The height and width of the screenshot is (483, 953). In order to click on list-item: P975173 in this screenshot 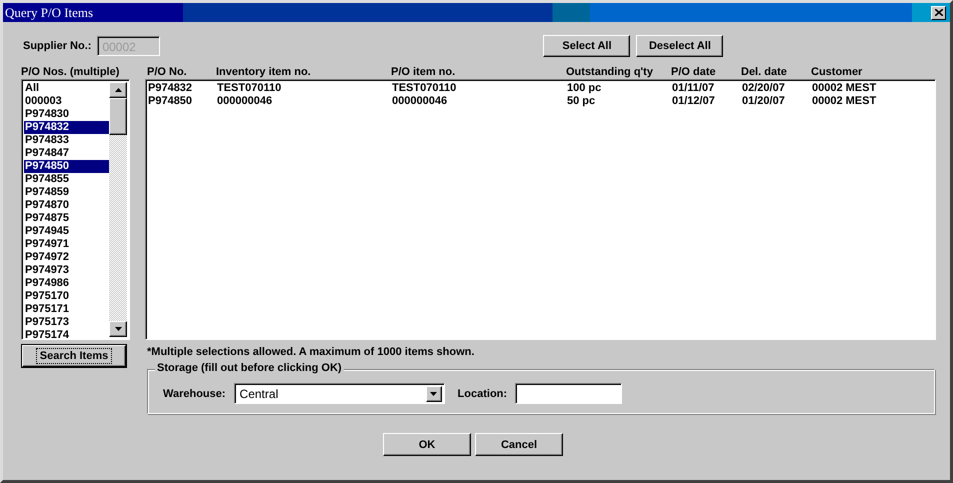, I will do `click(66, 322)`.